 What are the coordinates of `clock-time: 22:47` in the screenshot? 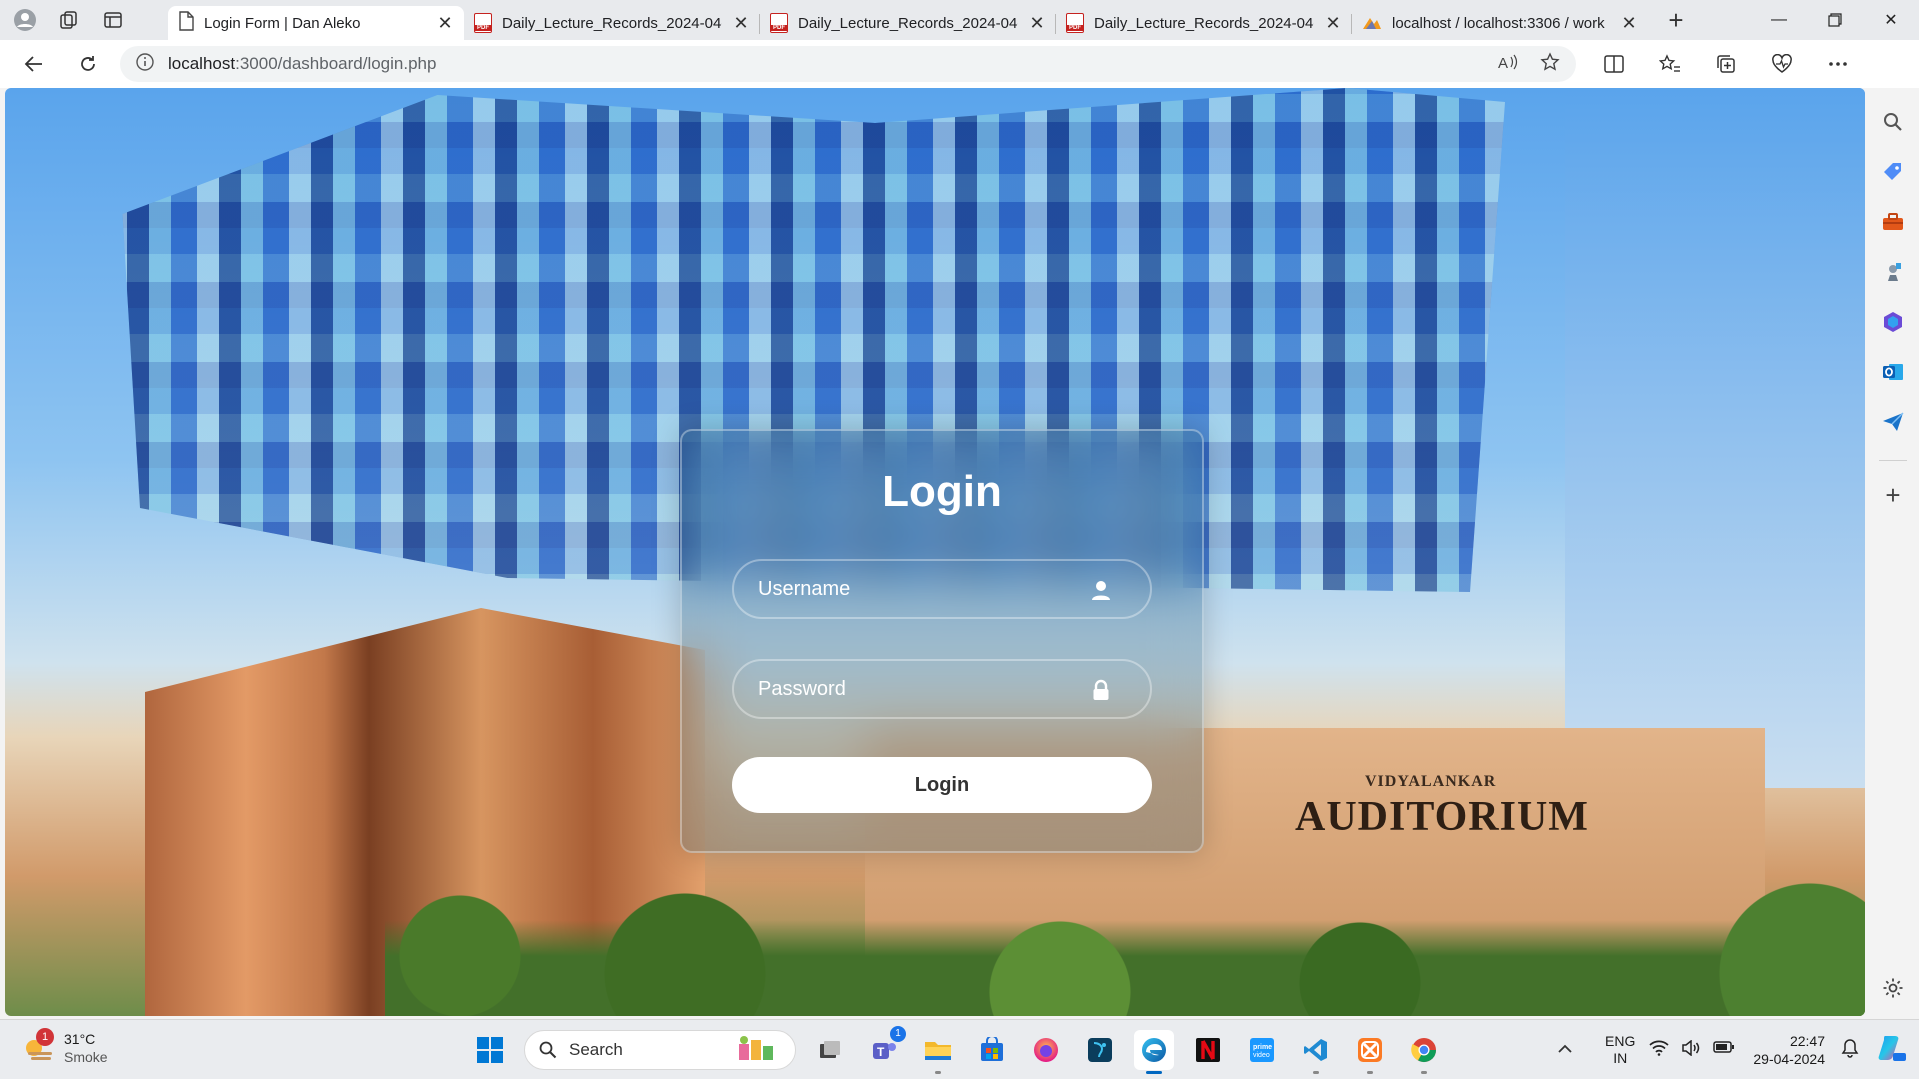 It's located at (1807, 1041).